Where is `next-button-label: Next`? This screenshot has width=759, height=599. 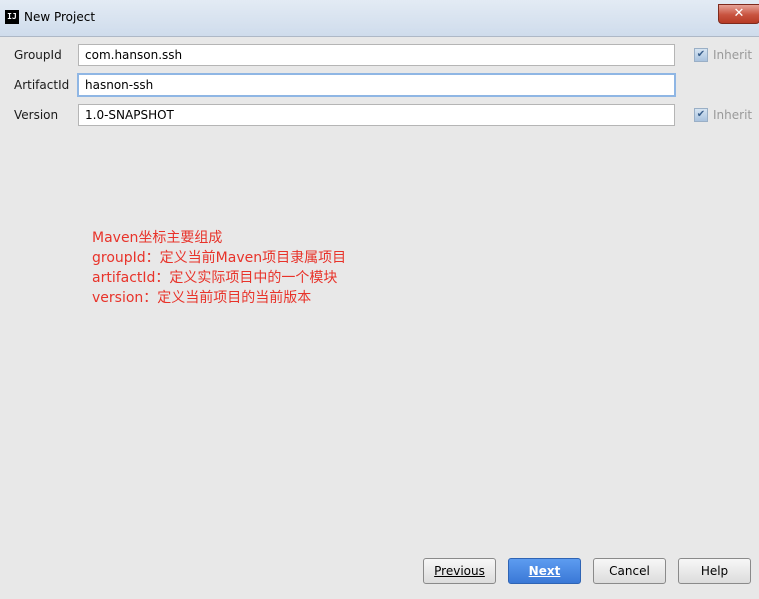 next-button-label: Next is located at coordinates (544, 571).